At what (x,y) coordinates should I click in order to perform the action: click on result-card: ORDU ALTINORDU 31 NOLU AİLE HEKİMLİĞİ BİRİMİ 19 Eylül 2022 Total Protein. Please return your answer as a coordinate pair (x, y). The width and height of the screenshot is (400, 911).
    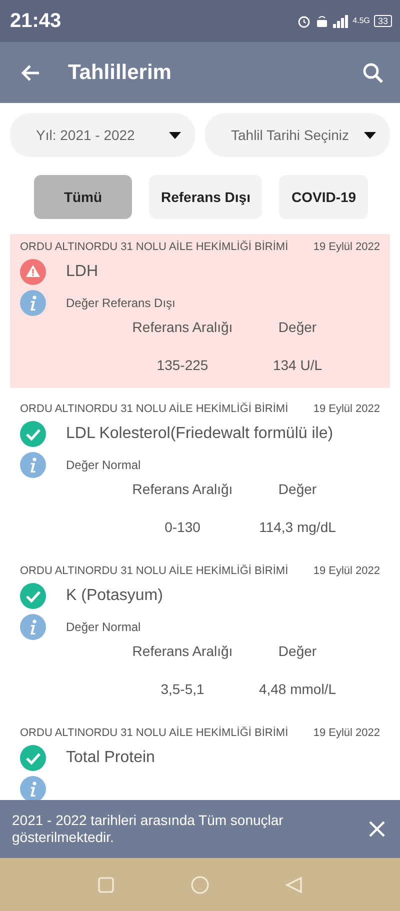
    Looking at the image, I should click on (200, 760).